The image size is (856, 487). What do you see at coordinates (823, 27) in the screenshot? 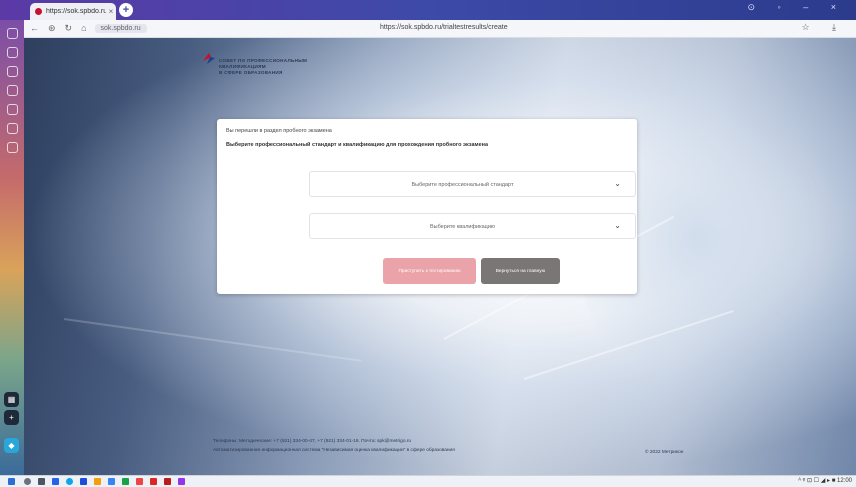
I see `toolbar-right-icons: ☆ ⤓` at bounding box center [823, 27].